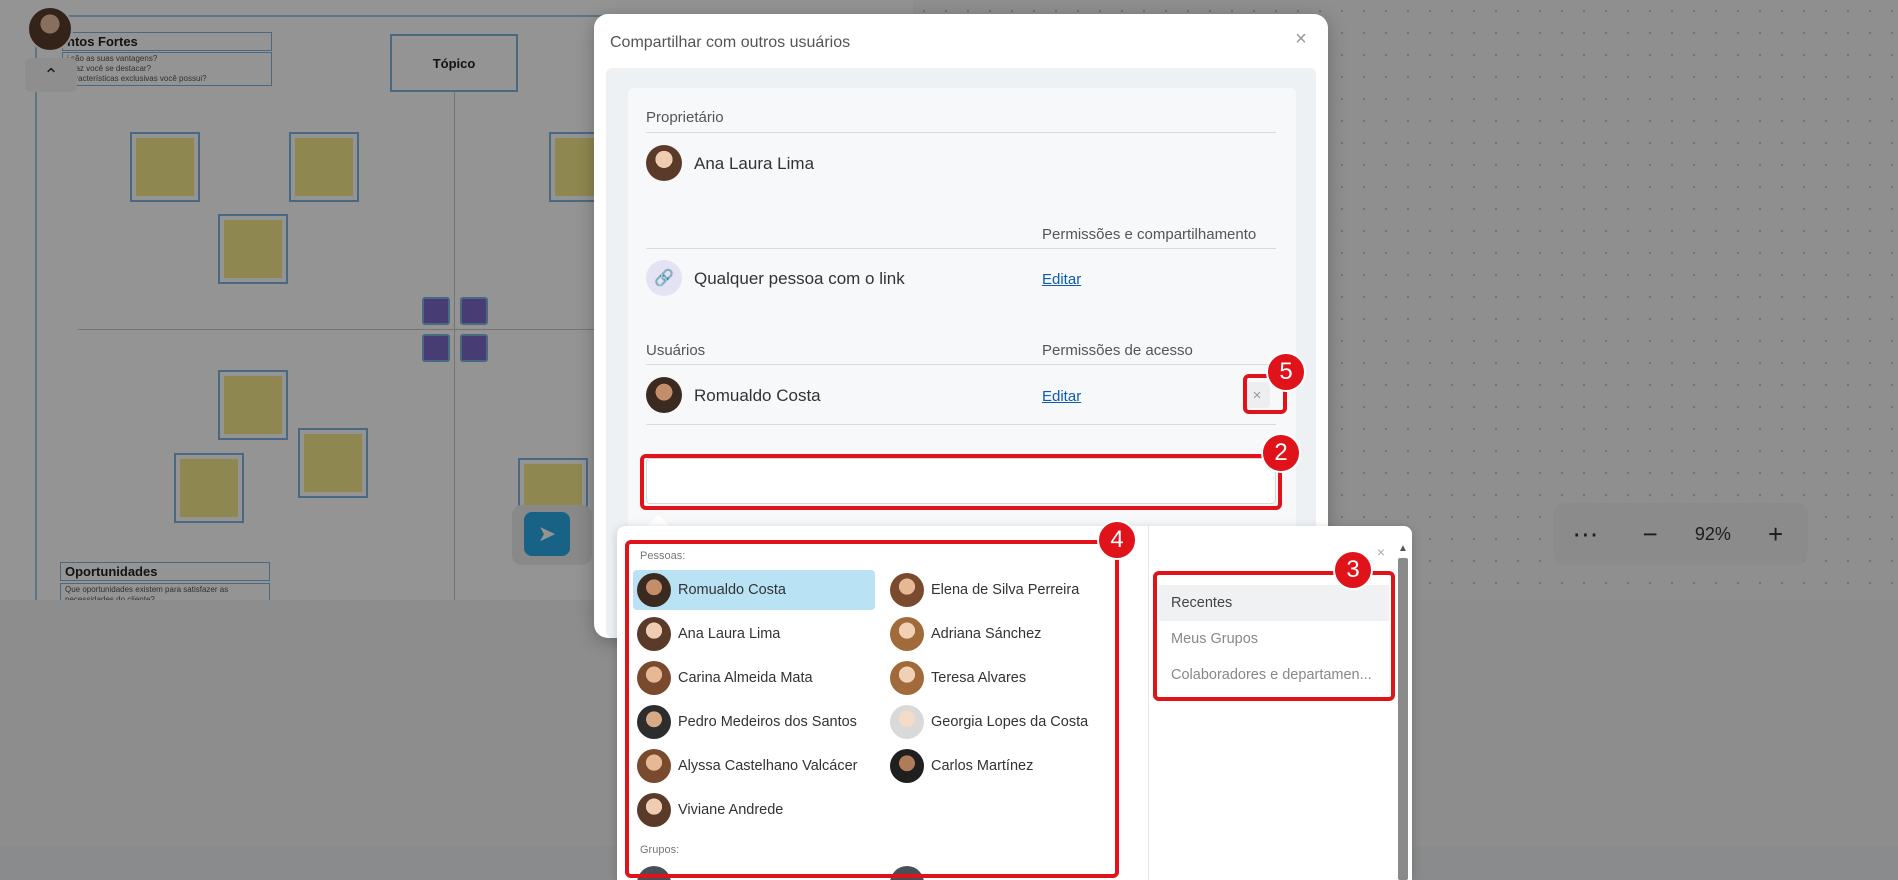 This screenshot has height=880, width=1898. I want to click on annotation-box-people, so click(872, 709).